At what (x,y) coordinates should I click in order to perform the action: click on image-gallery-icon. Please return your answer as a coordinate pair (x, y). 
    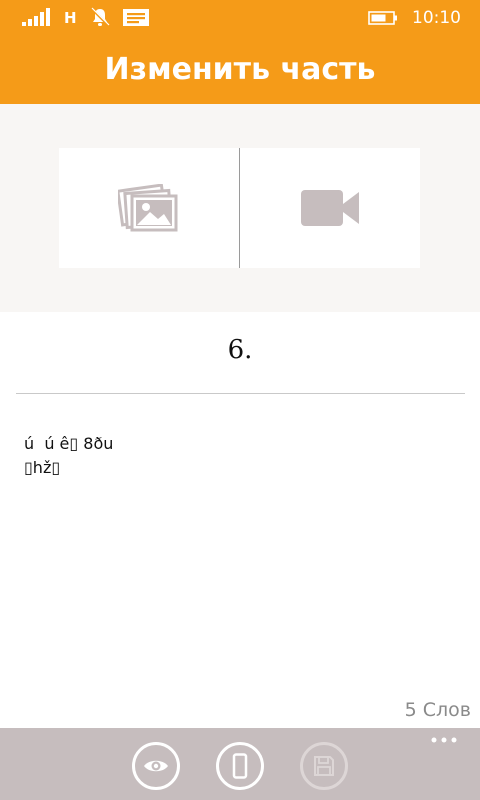
    Looking at the image, I should click on (148, 208).